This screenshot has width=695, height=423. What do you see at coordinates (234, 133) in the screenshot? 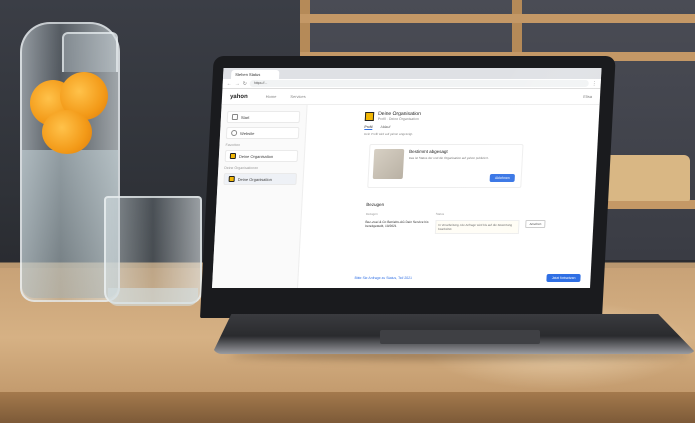
I see `globe-icon` at bounding box center [234, 133].